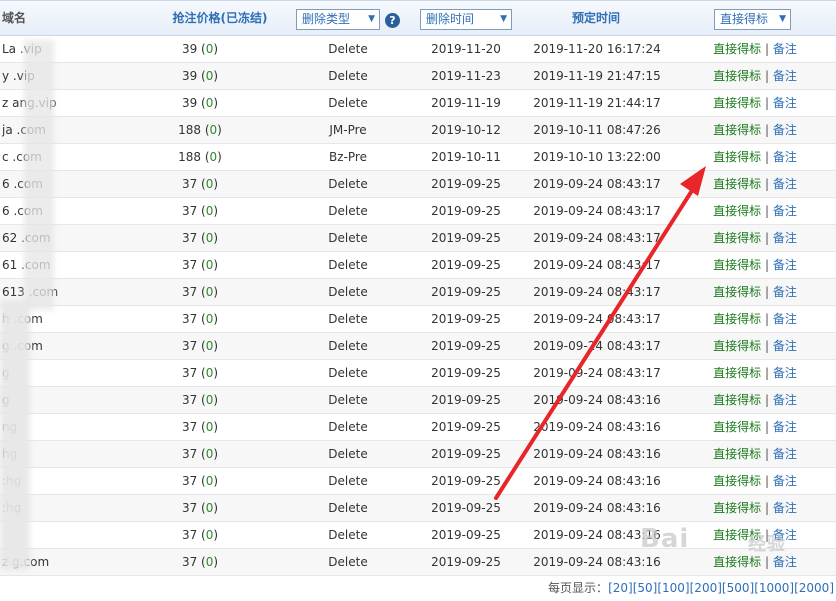 The width and height of the screenshot is (836, 601). I want to click on page-size-option: [20], so click(620, 588).